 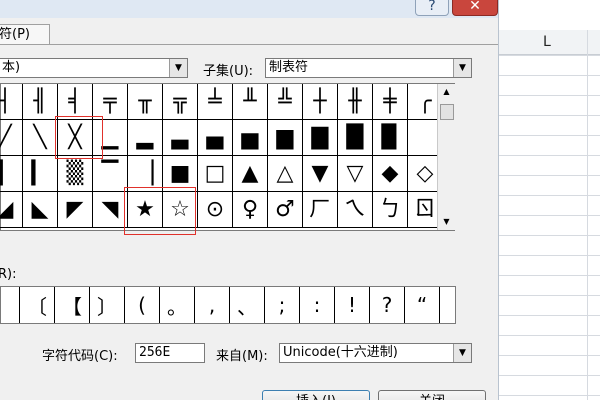 What do you see at coordinates (228, 71) in the screenshot?
I see `subset-label: 子集(U):` at bounding box center [228, 71].